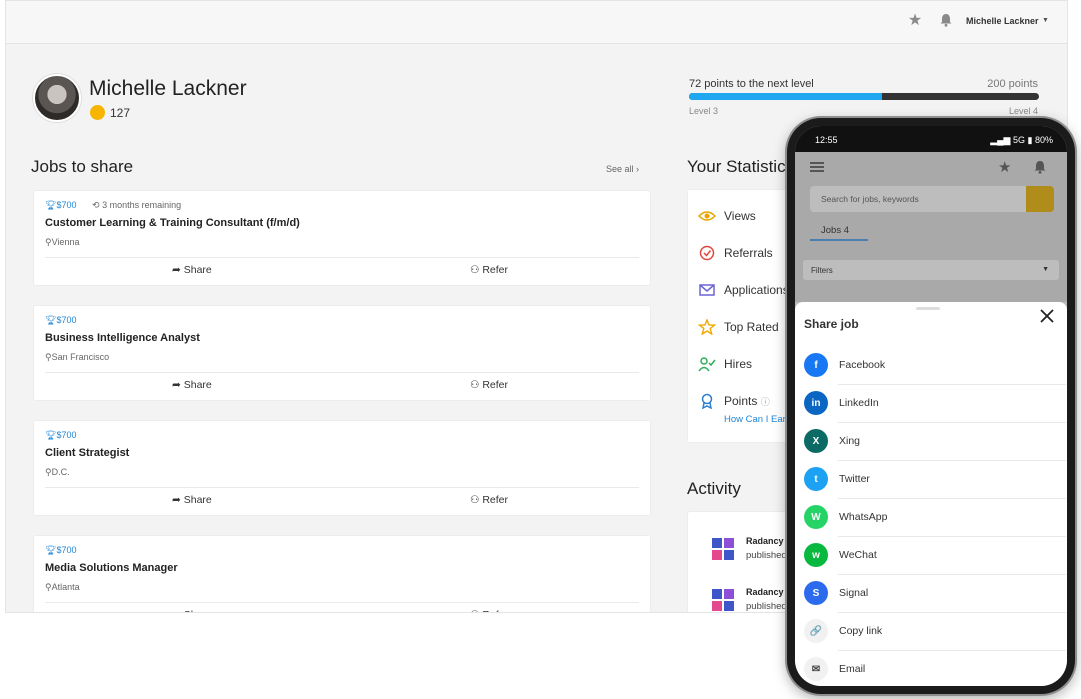 The height and width of the screenshot is (699, 1081). I want to click on star-outline-icon, so click(707, 327).